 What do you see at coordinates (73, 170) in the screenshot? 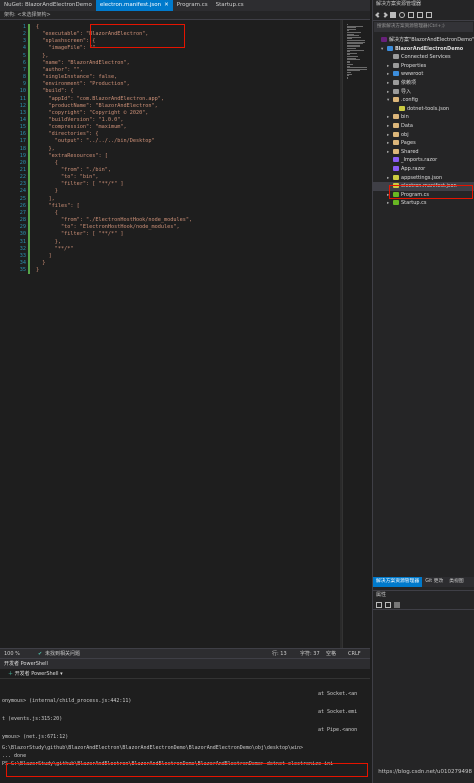
I see `code-line: "from": "./bin",` at bounding box center [73, 170].